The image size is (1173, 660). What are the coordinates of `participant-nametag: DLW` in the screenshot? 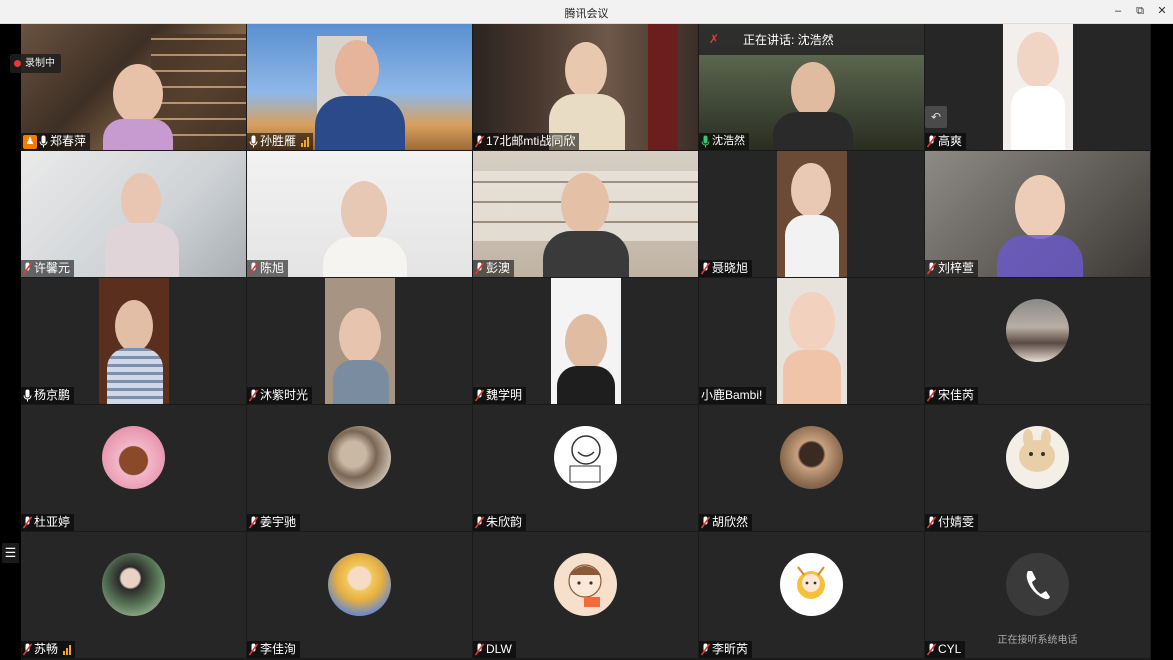 It's located at (494, 649).